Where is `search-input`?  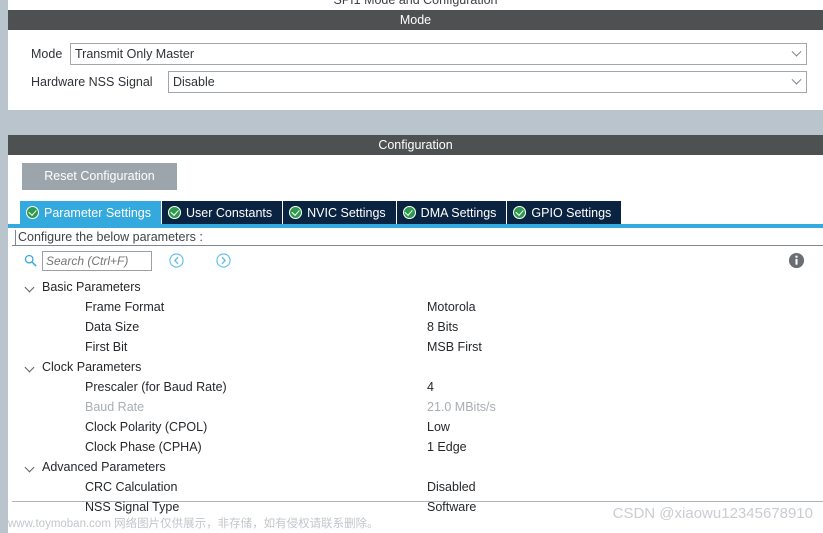
search-input is located at coordinates (97, 261).